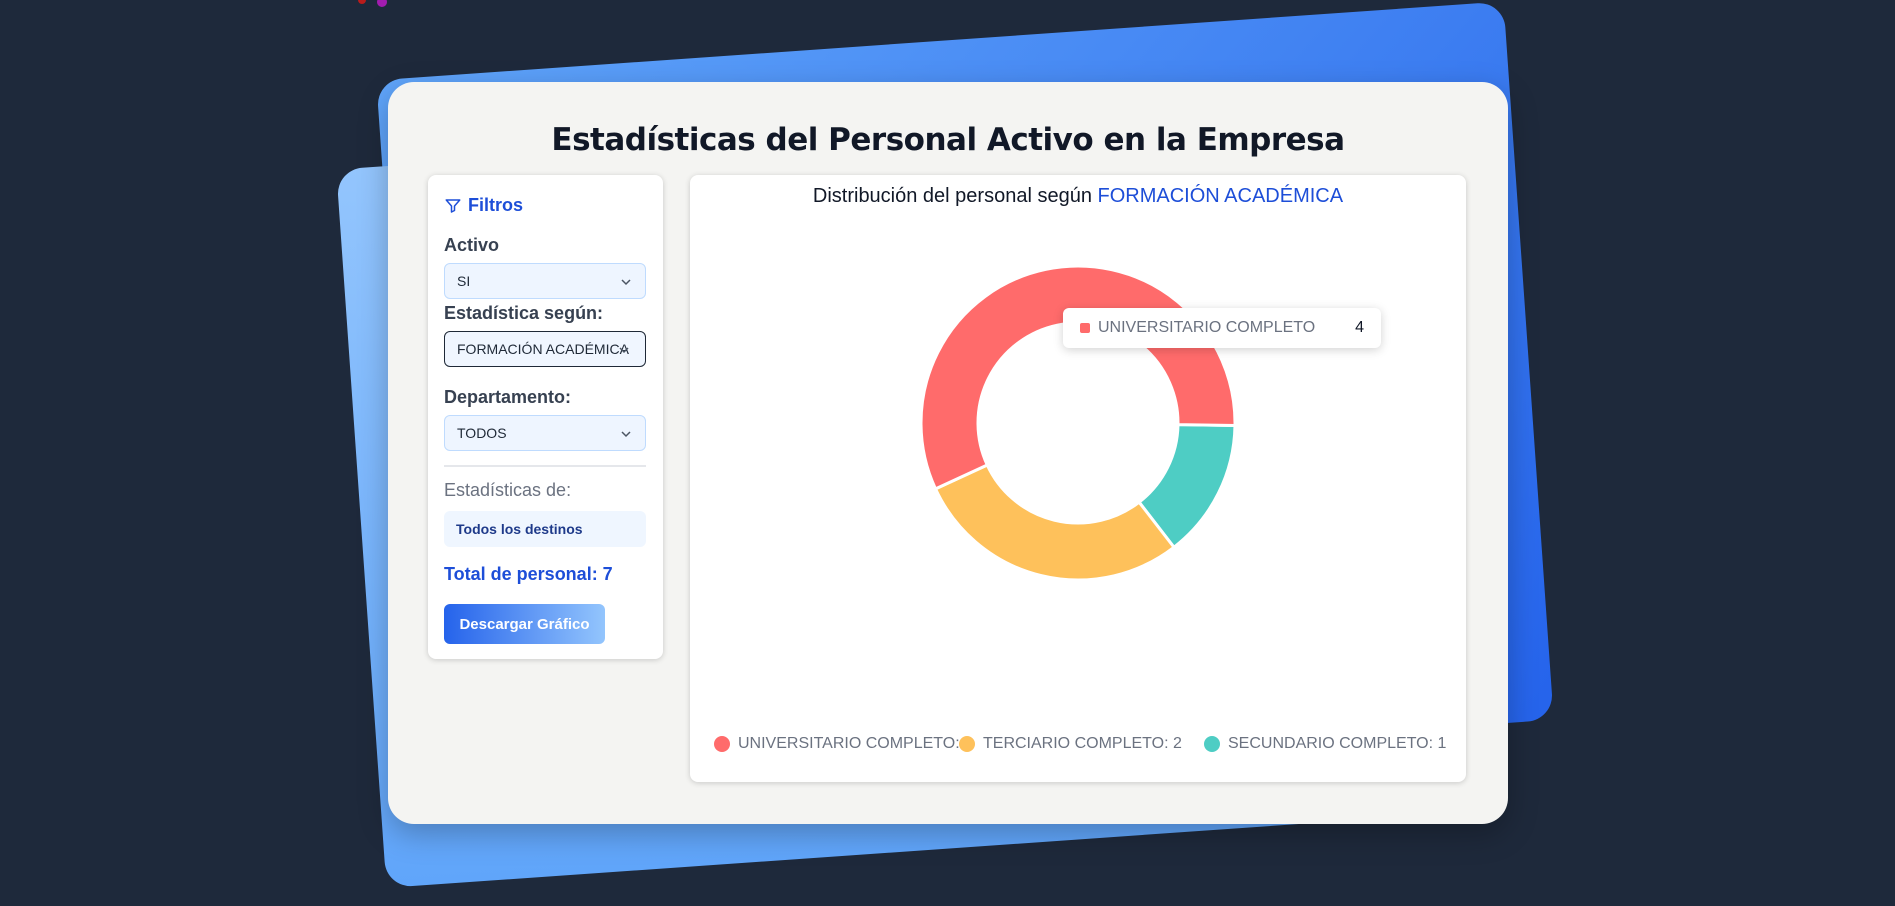 This screenshot has height=906, width=1895. What do you see at coordinates (372, 3) in the screenshot?
I see `logo-icon` at bounding box center [372, 3].